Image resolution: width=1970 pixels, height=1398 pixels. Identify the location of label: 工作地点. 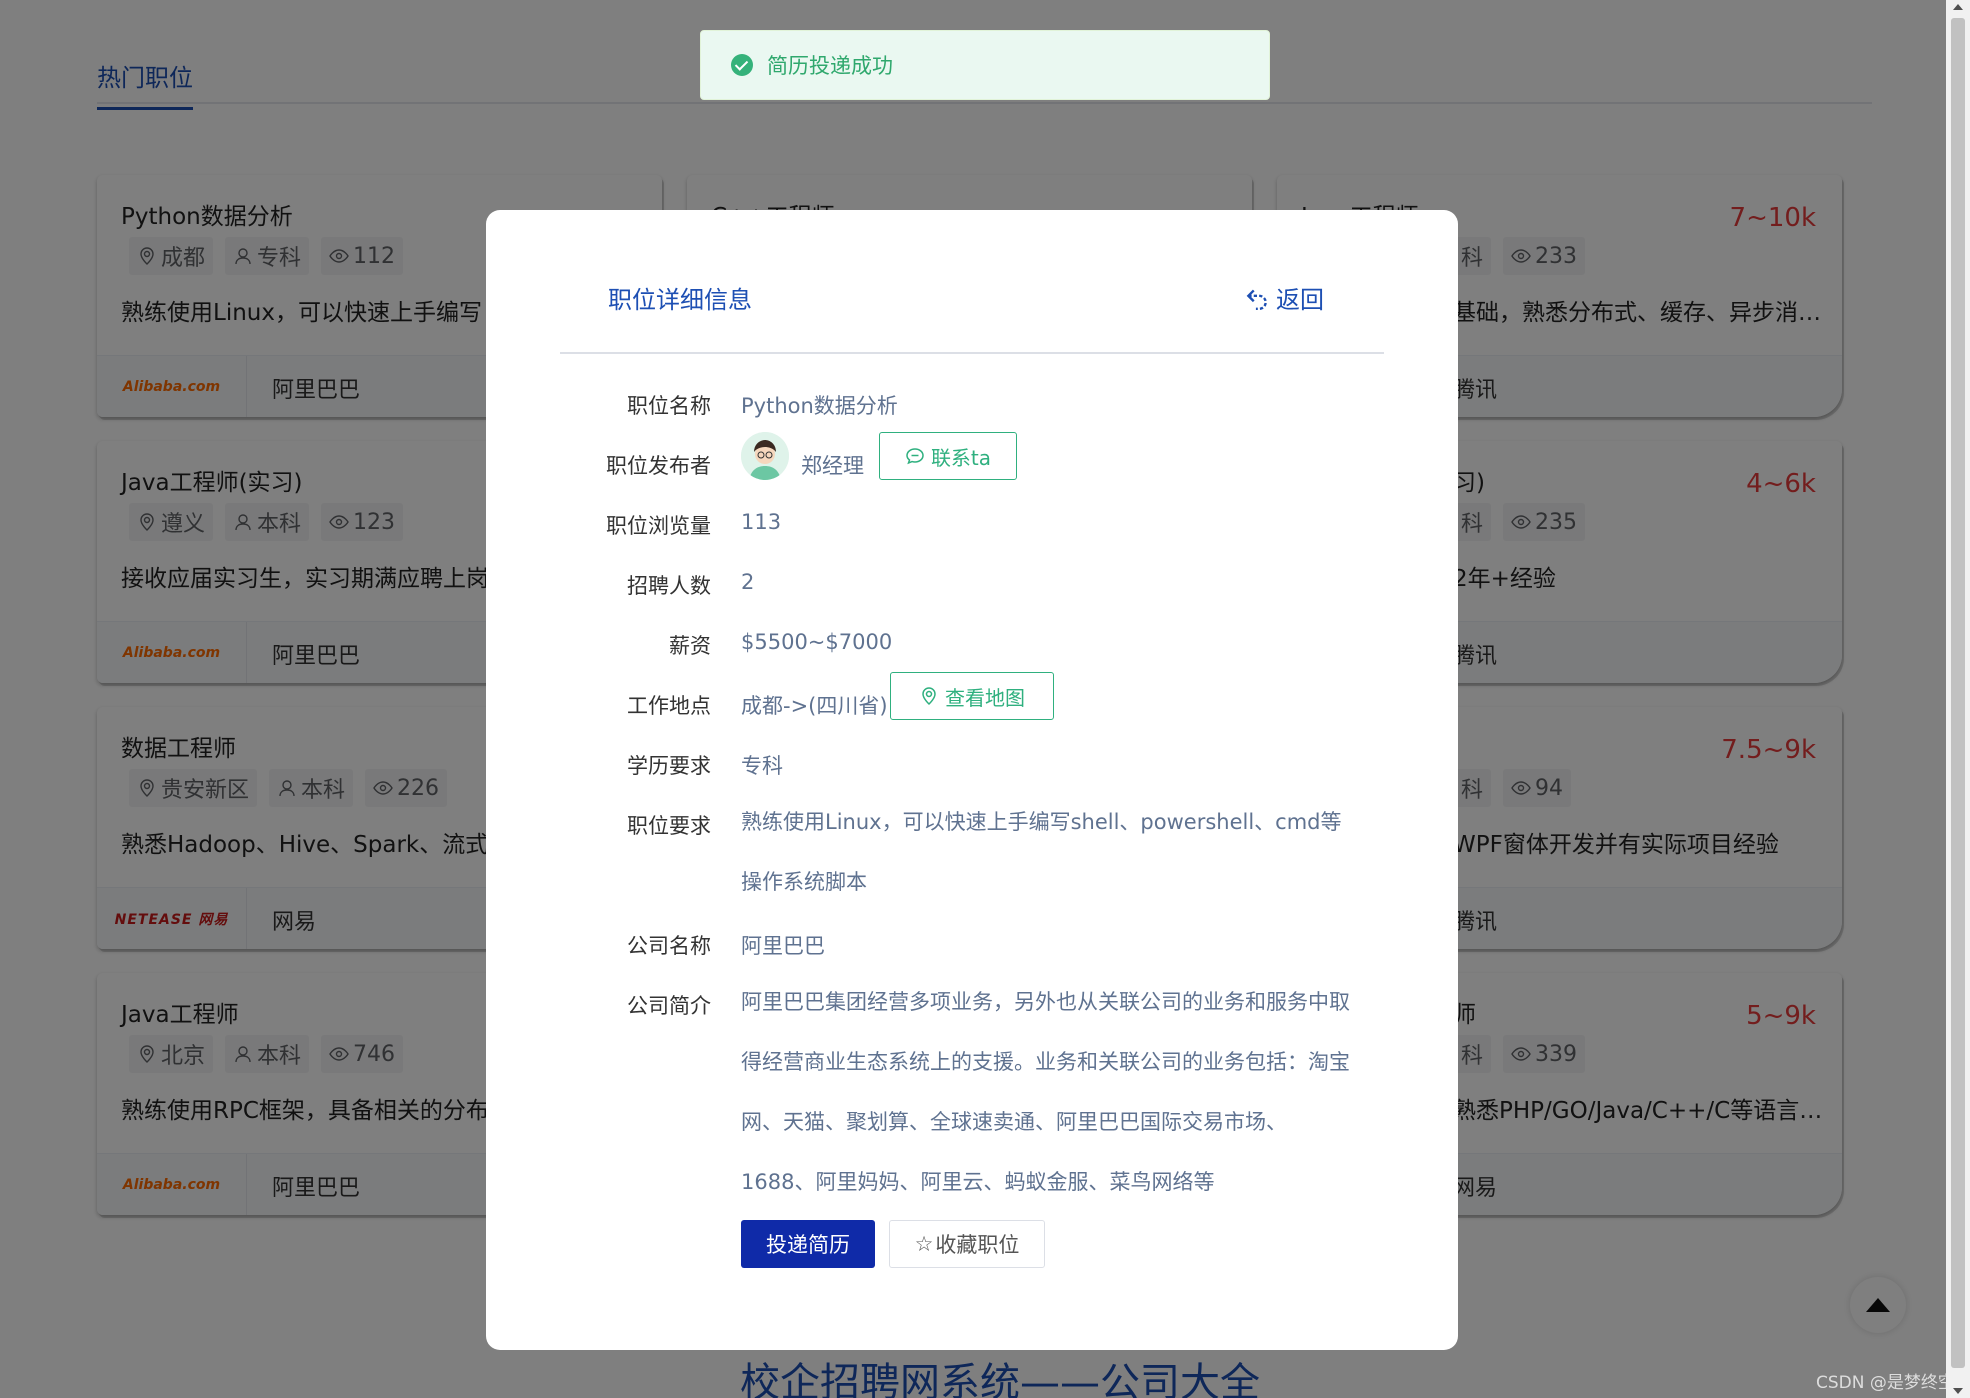
(669, 706).